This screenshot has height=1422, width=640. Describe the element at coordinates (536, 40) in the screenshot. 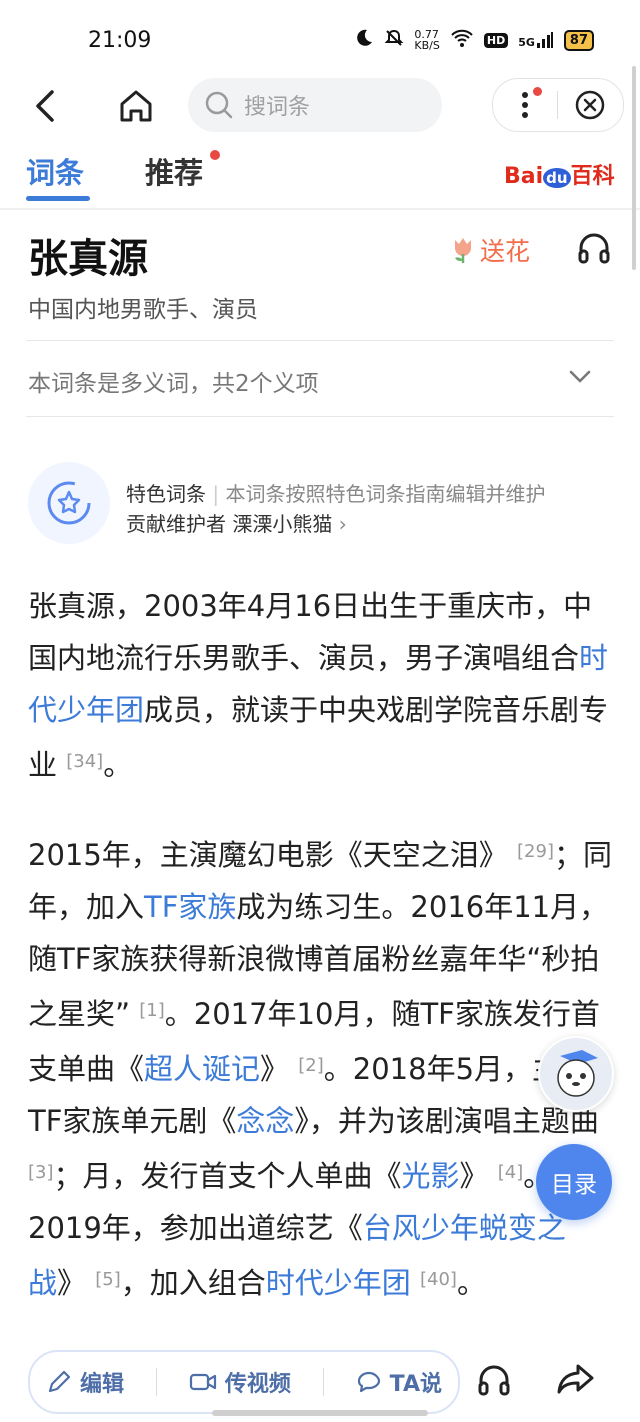

I see `signal-icon: 5G` at that location.